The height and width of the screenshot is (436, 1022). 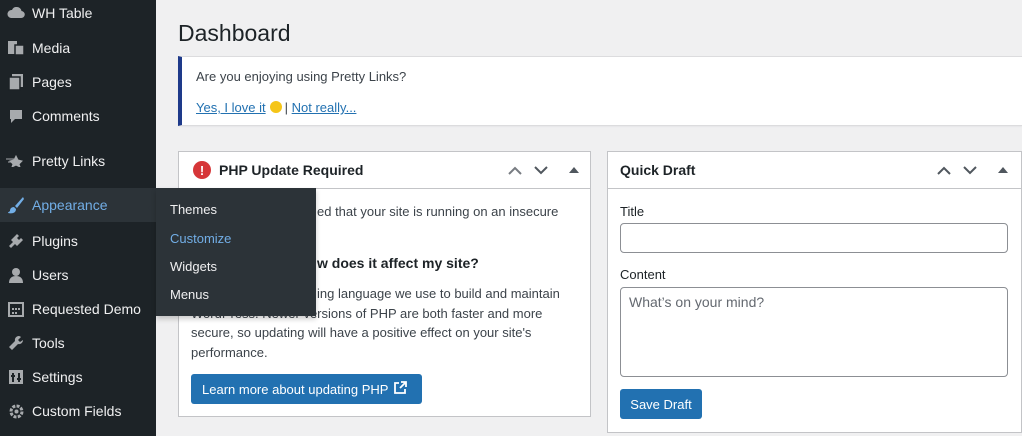 I want to click on save-draft-button: Save Draft, so click(x=661, y=404).